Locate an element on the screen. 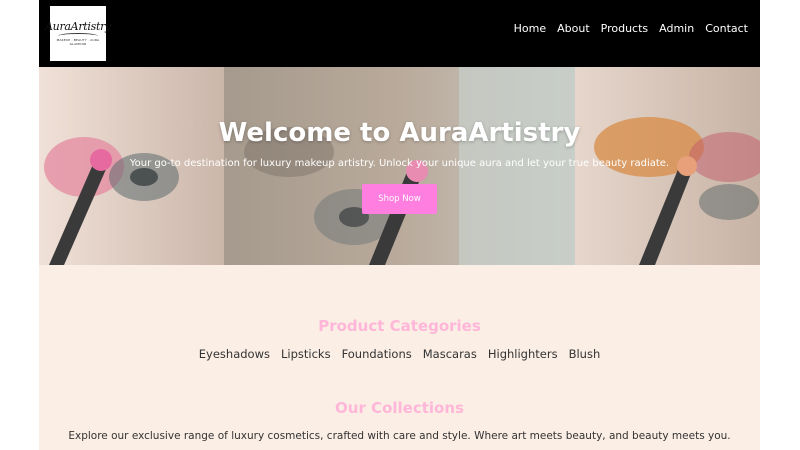  category-lipsticks: Lipsticks is located at coordinates (306, 354).